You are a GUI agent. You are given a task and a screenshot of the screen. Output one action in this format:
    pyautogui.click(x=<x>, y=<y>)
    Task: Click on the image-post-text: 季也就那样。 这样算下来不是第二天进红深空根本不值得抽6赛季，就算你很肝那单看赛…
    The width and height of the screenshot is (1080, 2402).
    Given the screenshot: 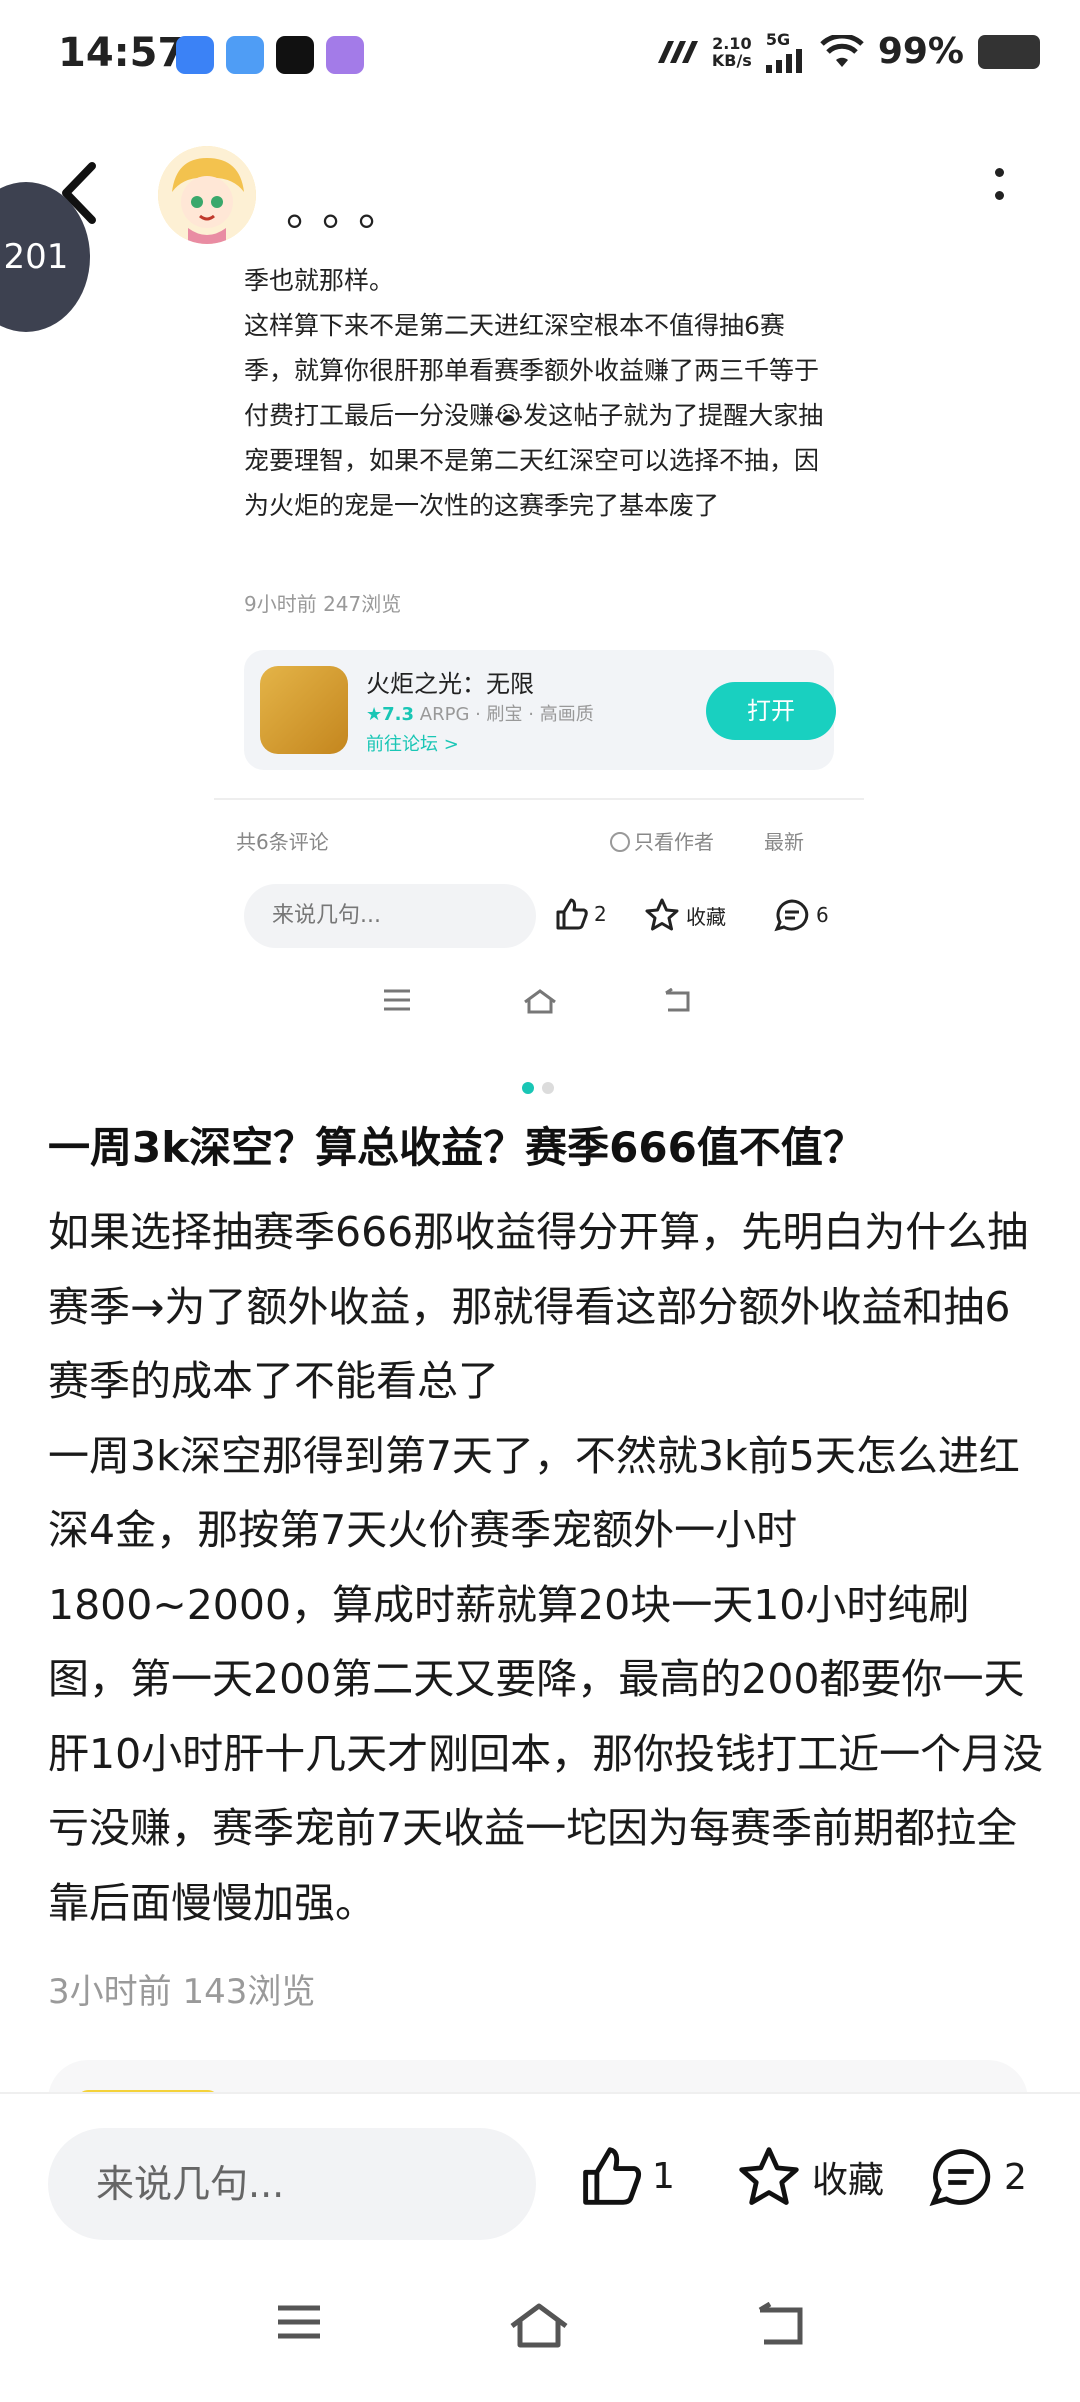 What is the action you would take?
    pyautogui.click(x=534, y=393)
    